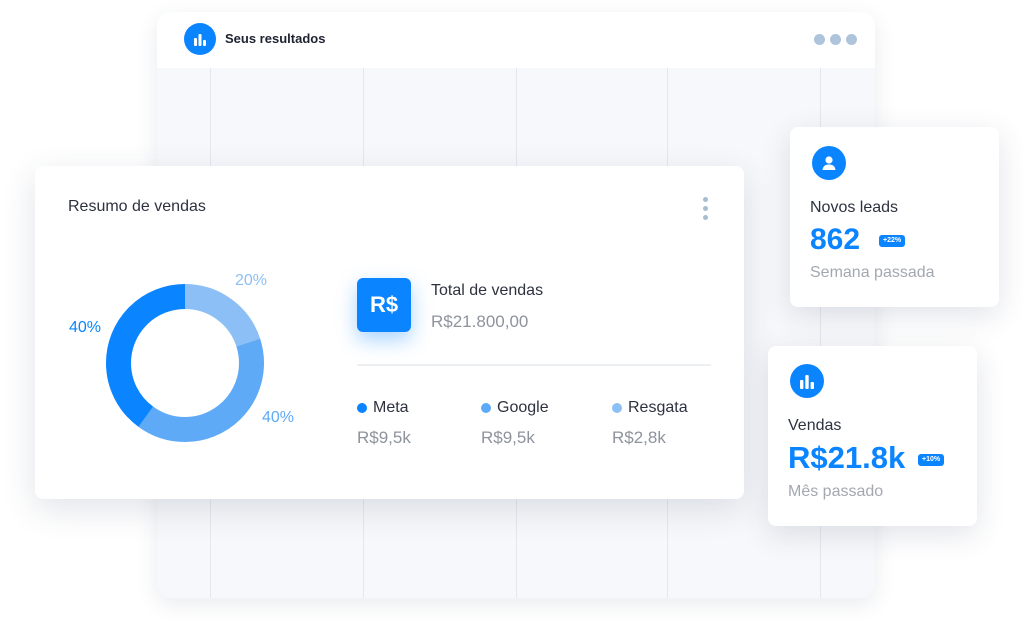 Image resolution: width=1024 pixels, height=641 pixels. What do you see at coordinates (384, 305) in the screenshot?
I see `currency-icon: R$` at bounding box center [384, 305].